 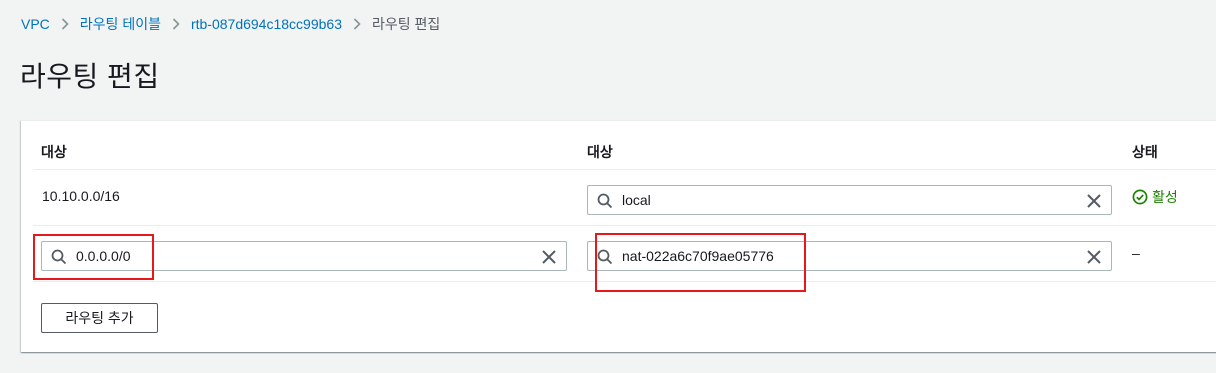 What do you see at coordinates (93, 257) in the screenshot?
I see `highlight-box-destination` at bounding box center [93, 257].